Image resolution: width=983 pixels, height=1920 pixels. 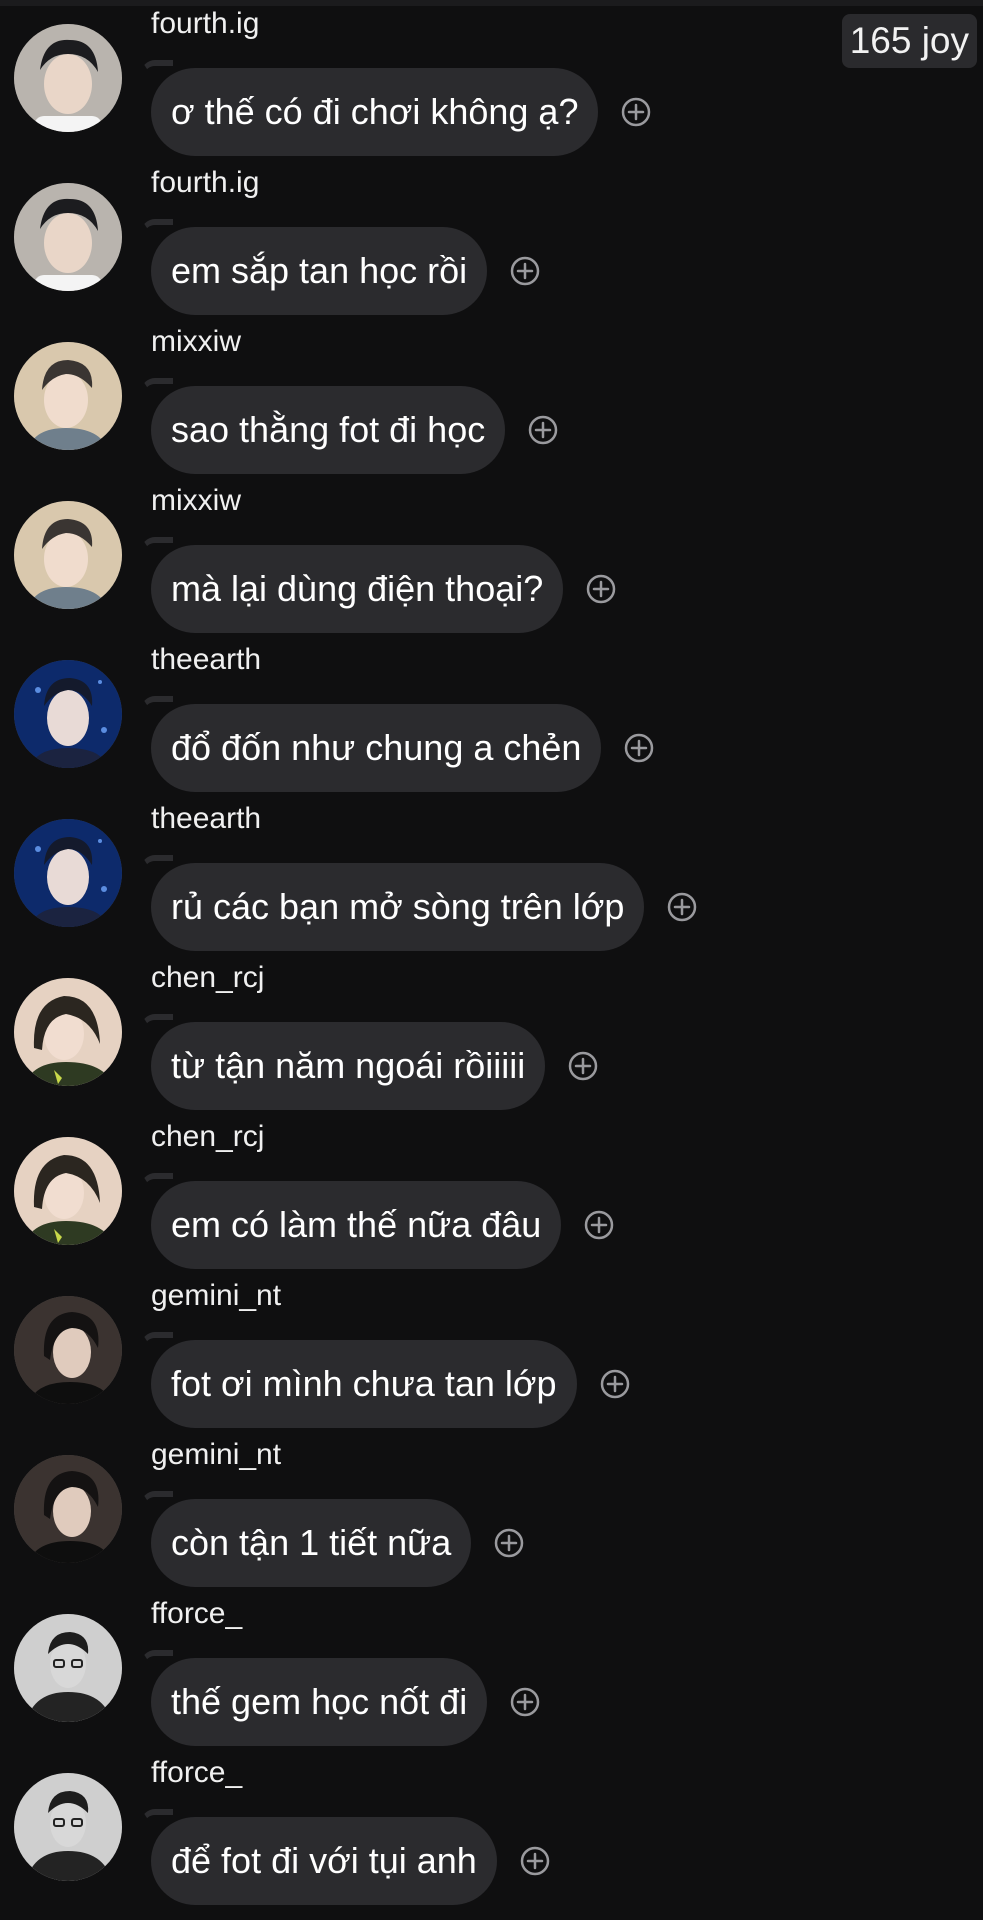 What do you see at coordinates (352, 585) in the screenshot?
I see `message-bubble: mà lại dùng điện thoại?` at bounding box center [352, 585].